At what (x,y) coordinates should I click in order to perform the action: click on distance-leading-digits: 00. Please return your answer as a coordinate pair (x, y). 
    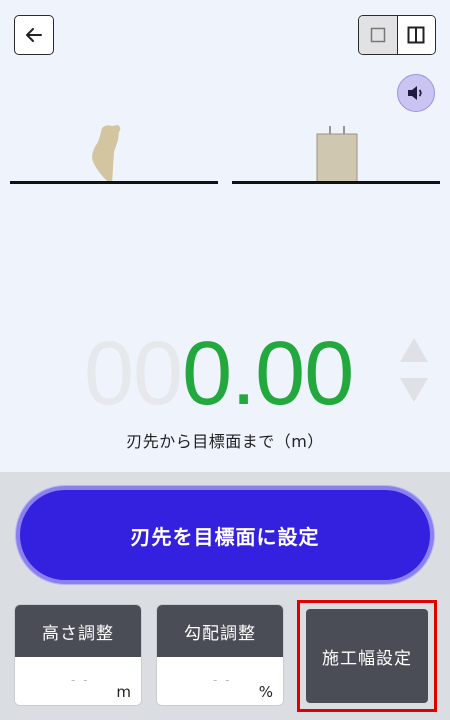
    Looking at the image, I should click on (133, 374).